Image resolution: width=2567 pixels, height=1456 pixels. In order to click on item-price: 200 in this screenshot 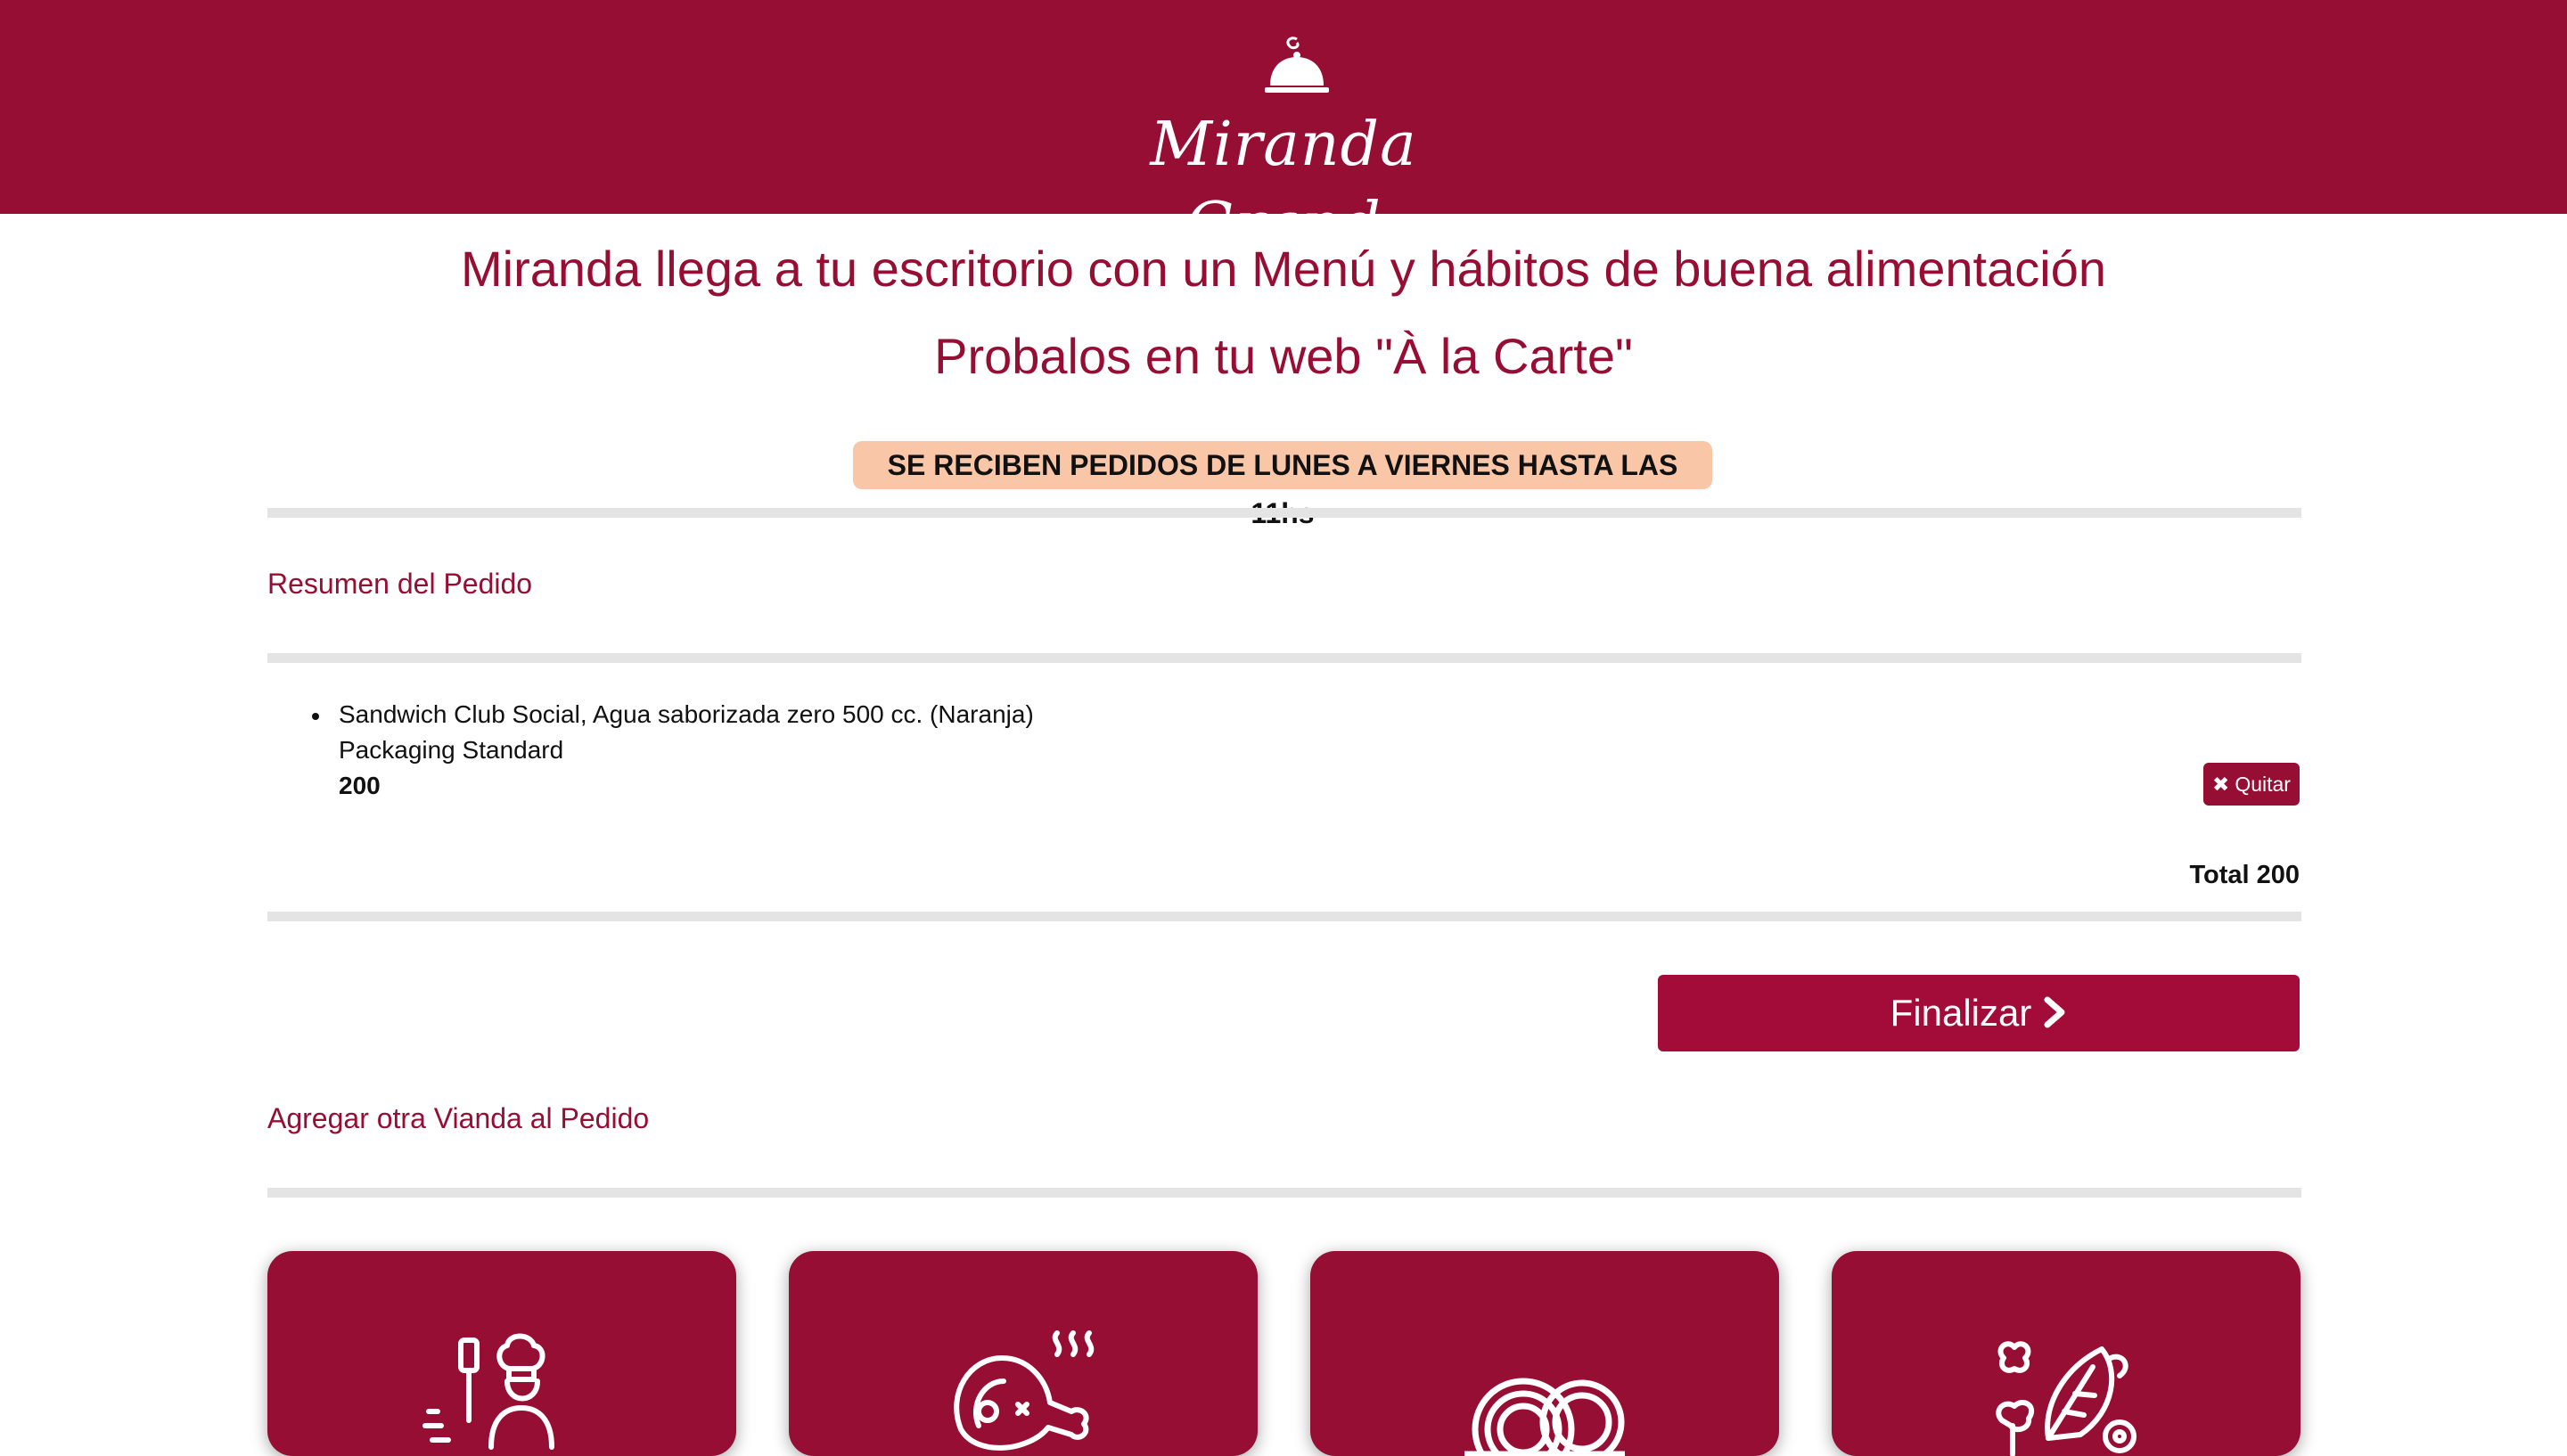, I will do `click(360, 786)`.